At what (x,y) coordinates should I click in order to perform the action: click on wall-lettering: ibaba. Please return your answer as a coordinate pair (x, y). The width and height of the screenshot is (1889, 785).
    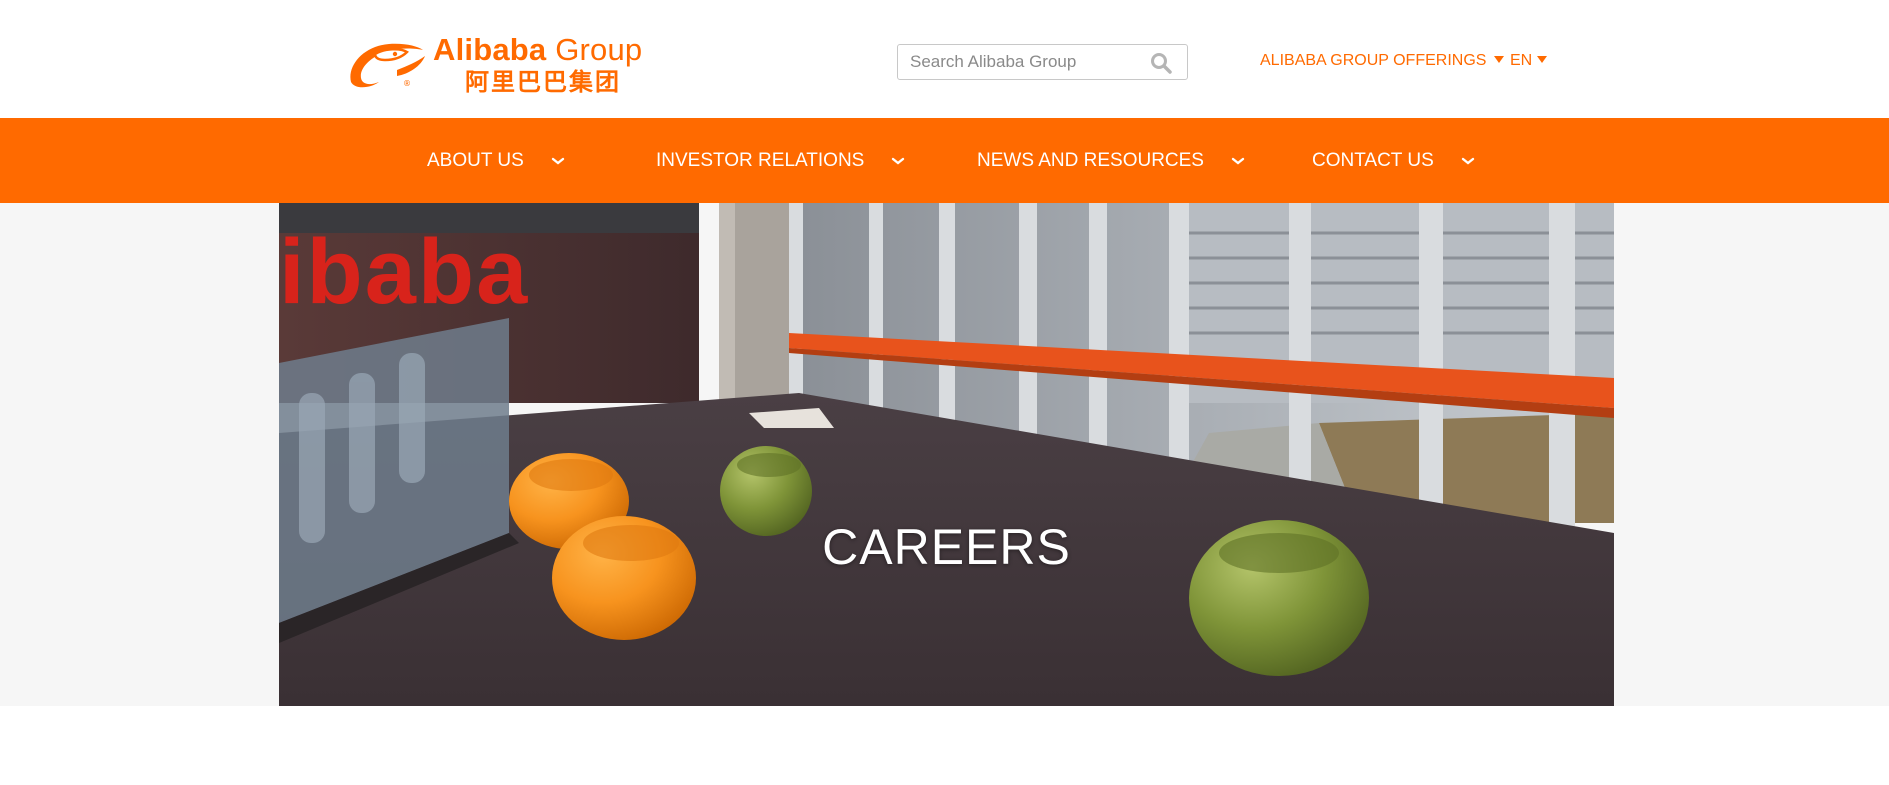
    Looking at the image, I should click on (404, 272).